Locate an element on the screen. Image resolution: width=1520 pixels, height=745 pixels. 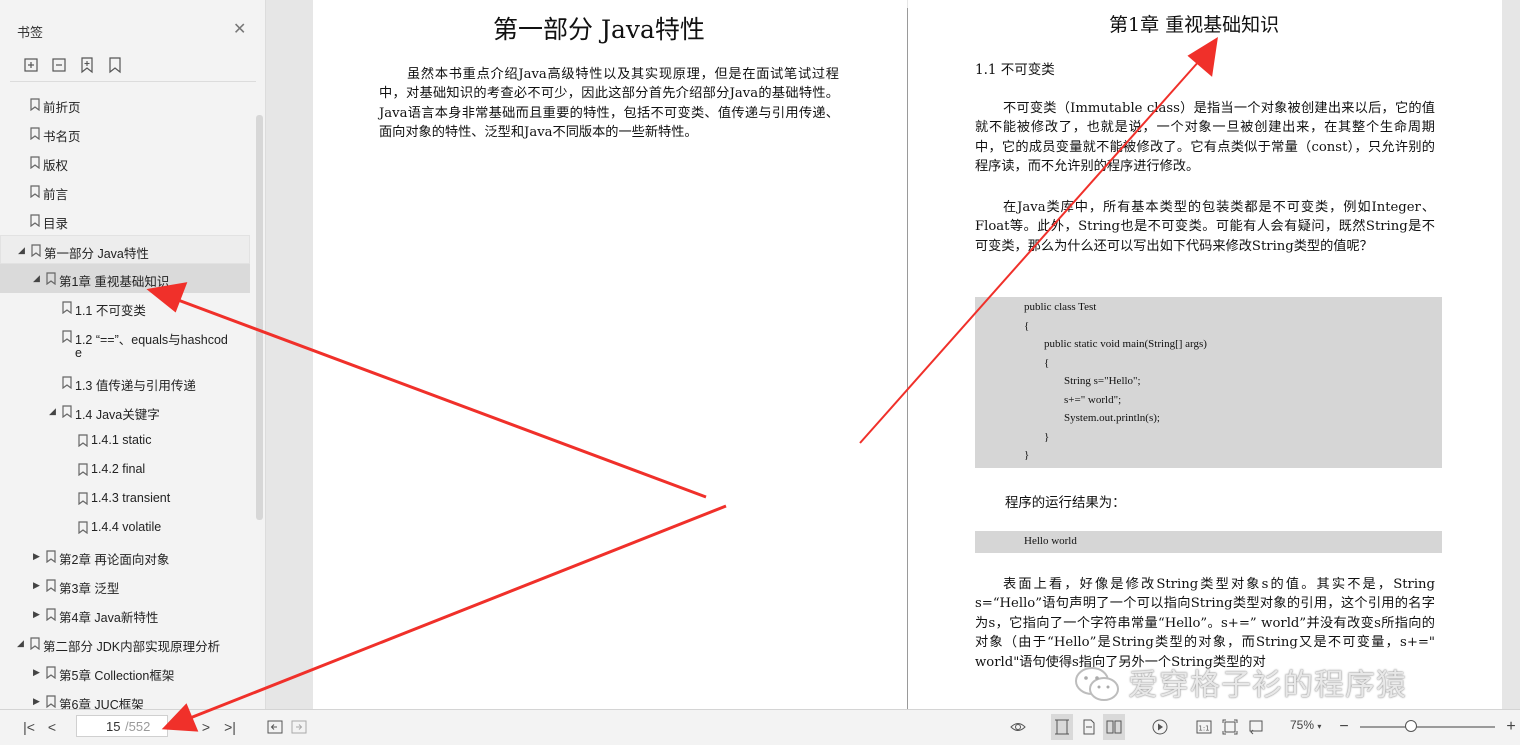
wechat-logo-icon is located at coordinates (1097, 684).